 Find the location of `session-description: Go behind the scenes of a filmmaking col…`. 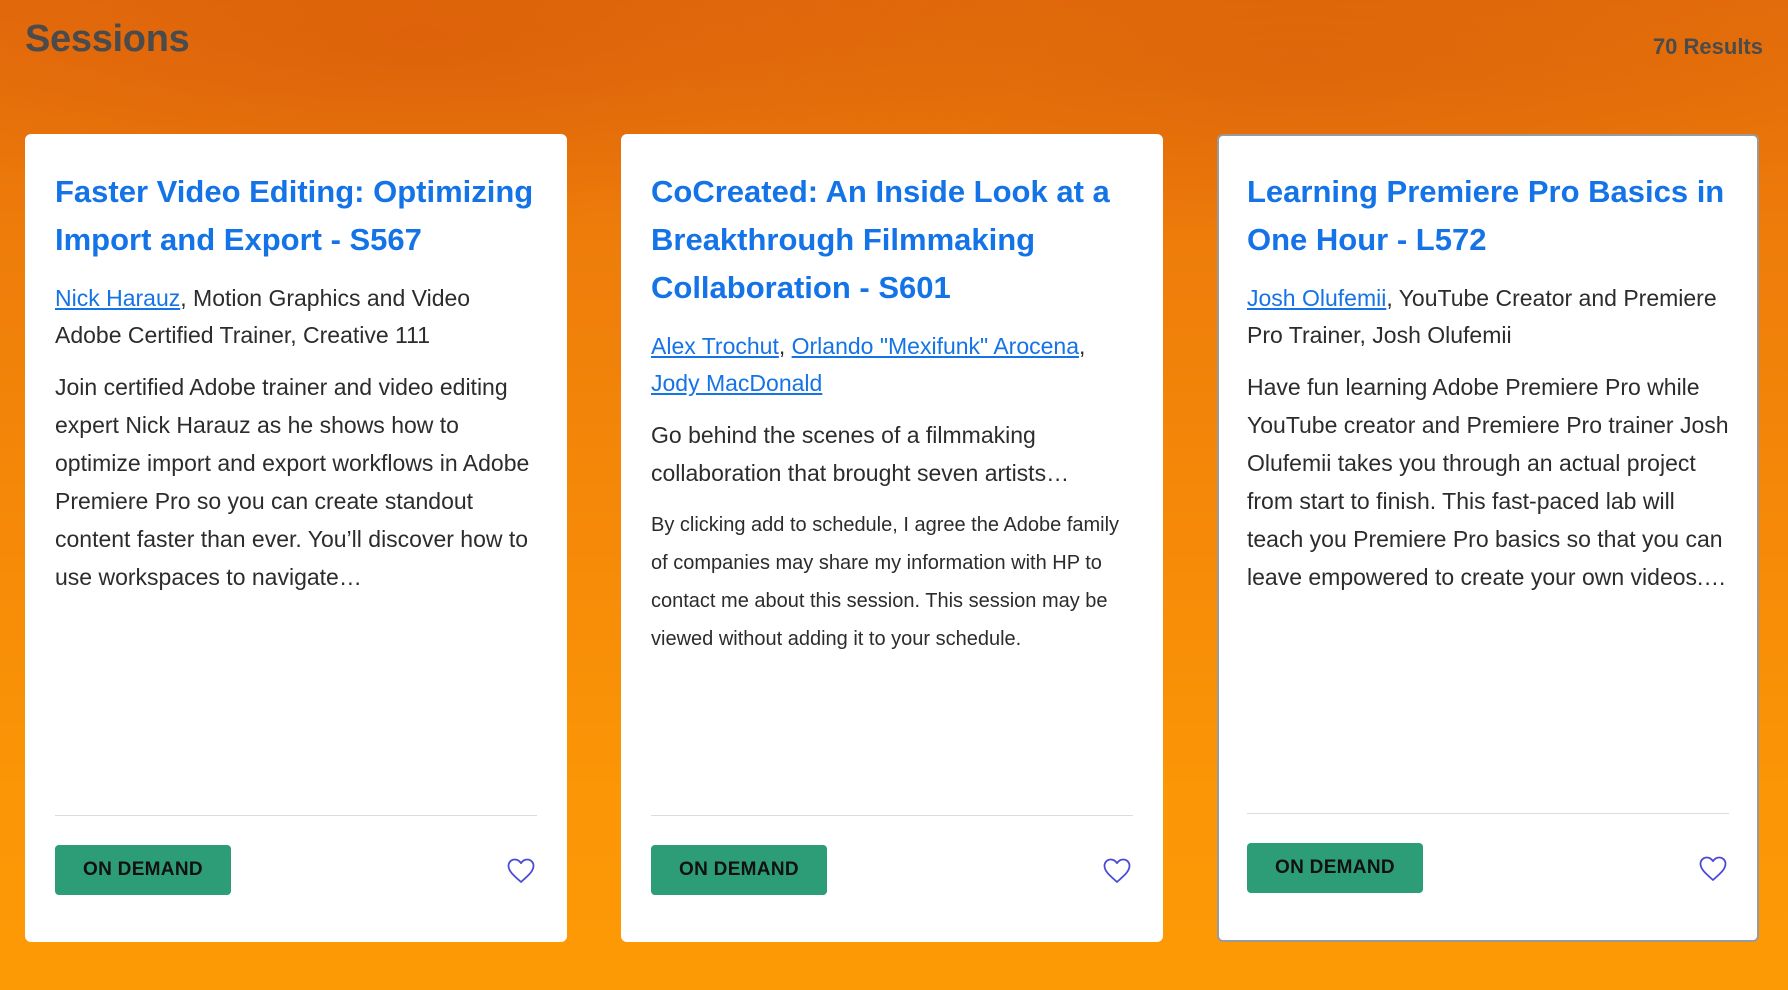

session-description: Go behind the scenes of a filmmaking col… is located at coordinates (860, 454).